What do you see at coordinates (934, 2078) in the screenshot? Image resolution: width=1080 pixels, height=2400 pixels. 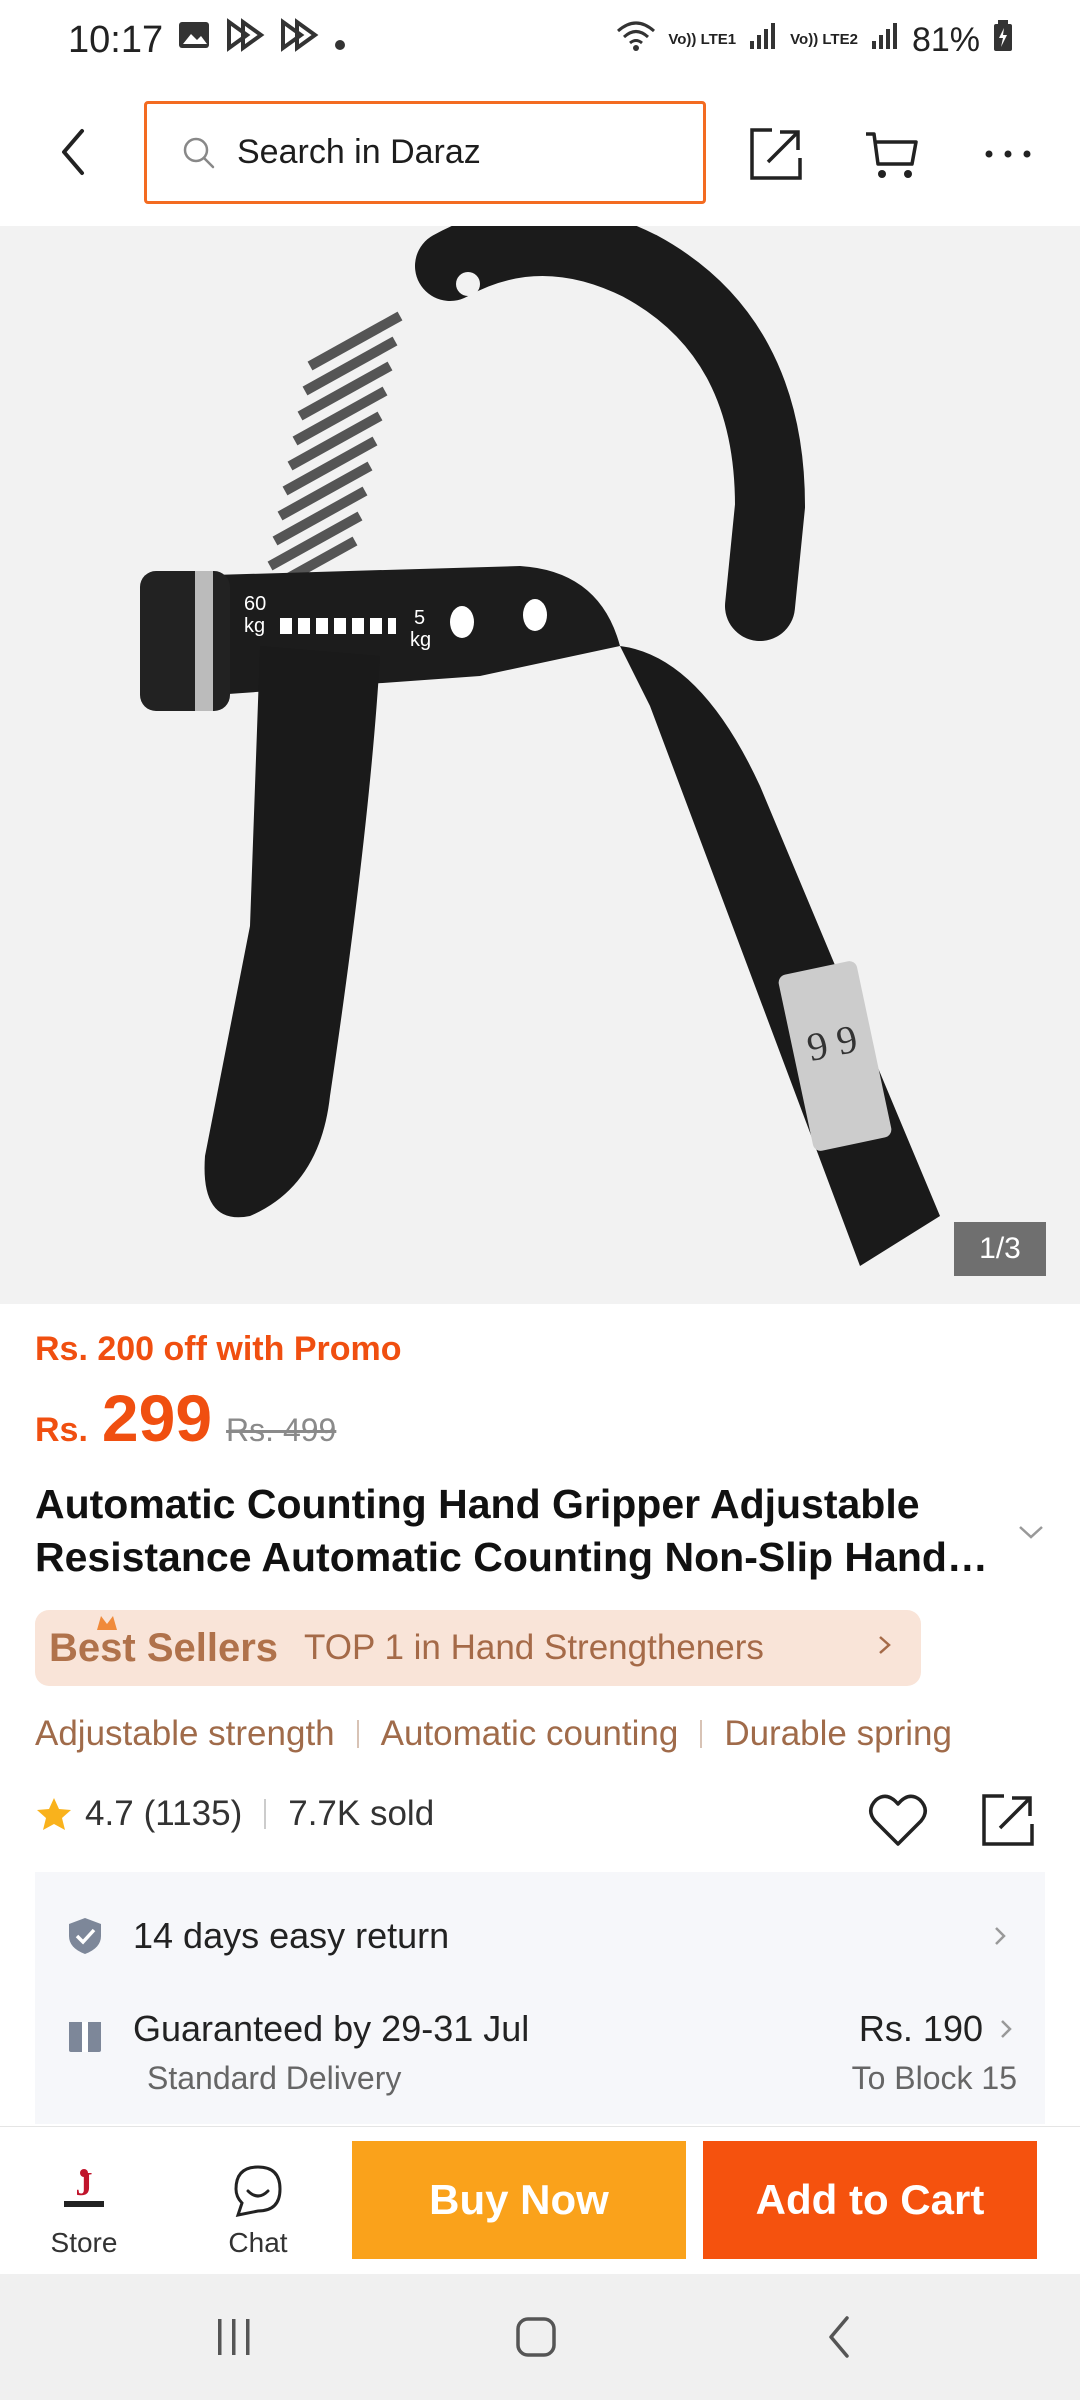 I see `delivery-location: To Block 15` at bounding box center [934, 2078].